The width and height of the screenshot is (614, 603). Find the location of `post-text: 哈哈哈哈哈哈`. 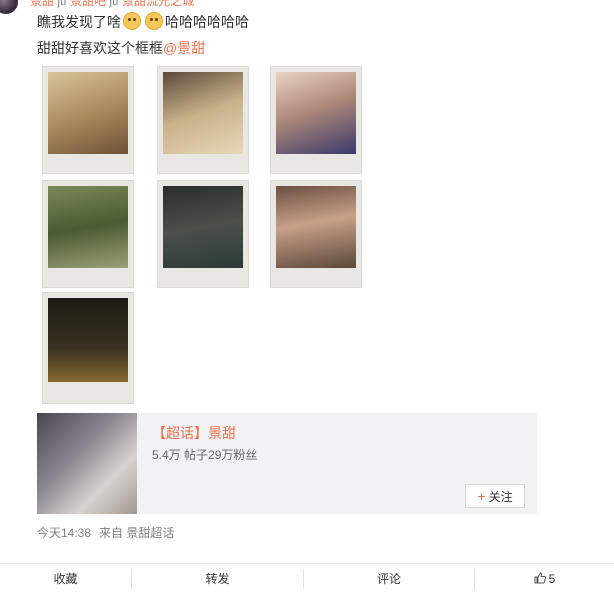

post-text: 哈哈哈哈哈哈 is located at coordinates (207, 22).